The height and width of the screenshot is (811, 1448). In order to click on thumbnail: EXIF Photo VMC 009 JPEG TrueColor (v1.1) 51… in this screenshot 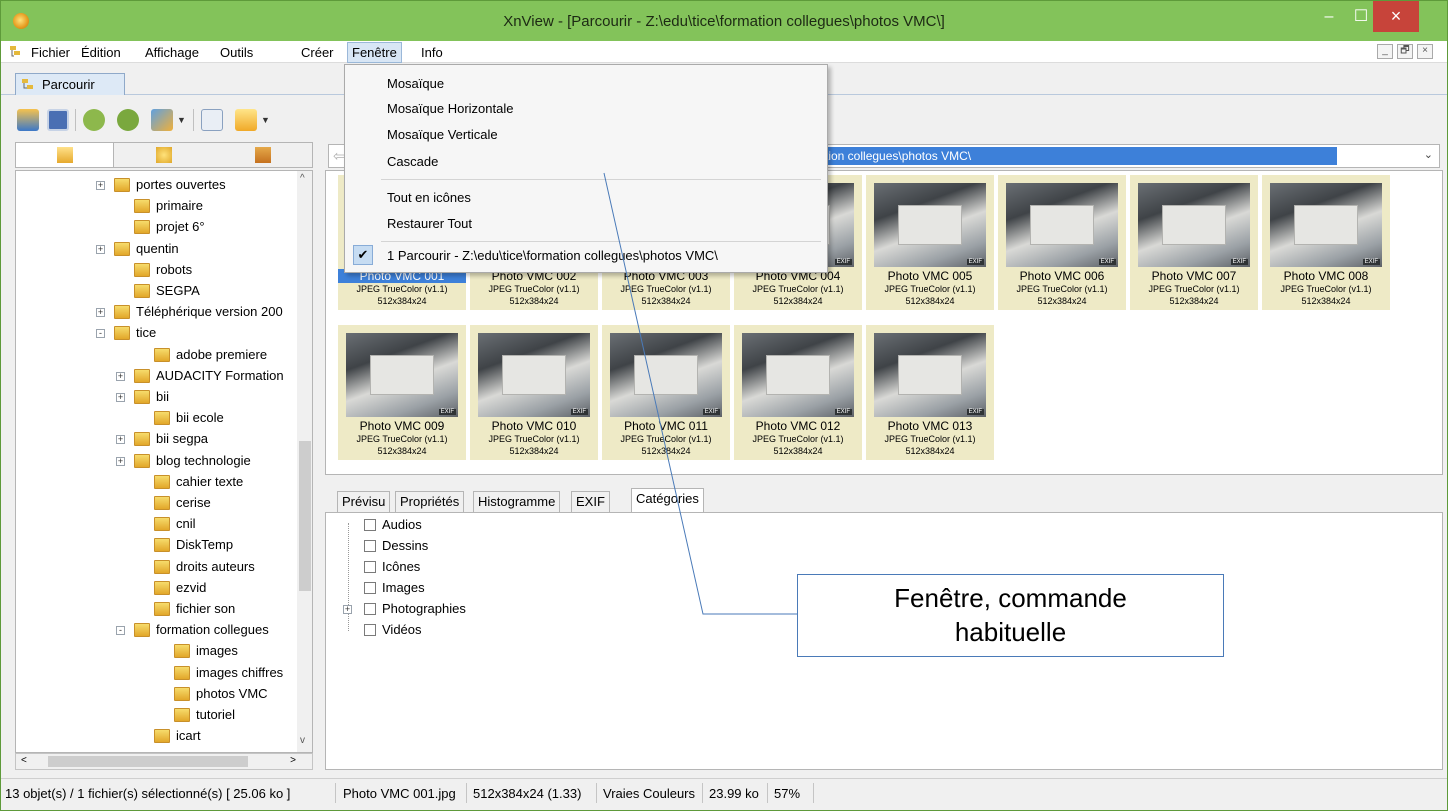, I will do `click(402, 392)`.